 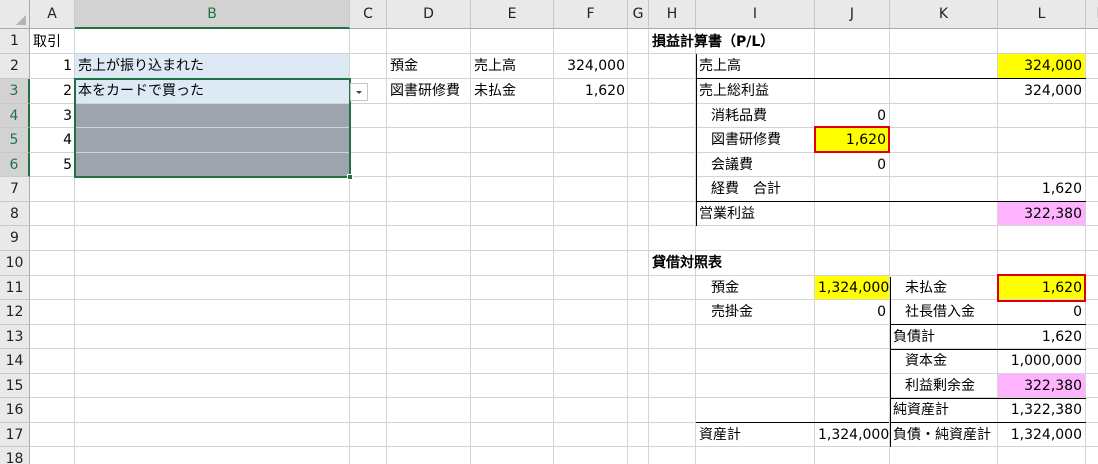 I want to click on row-header-2: 2, so click(x=15, y=66).